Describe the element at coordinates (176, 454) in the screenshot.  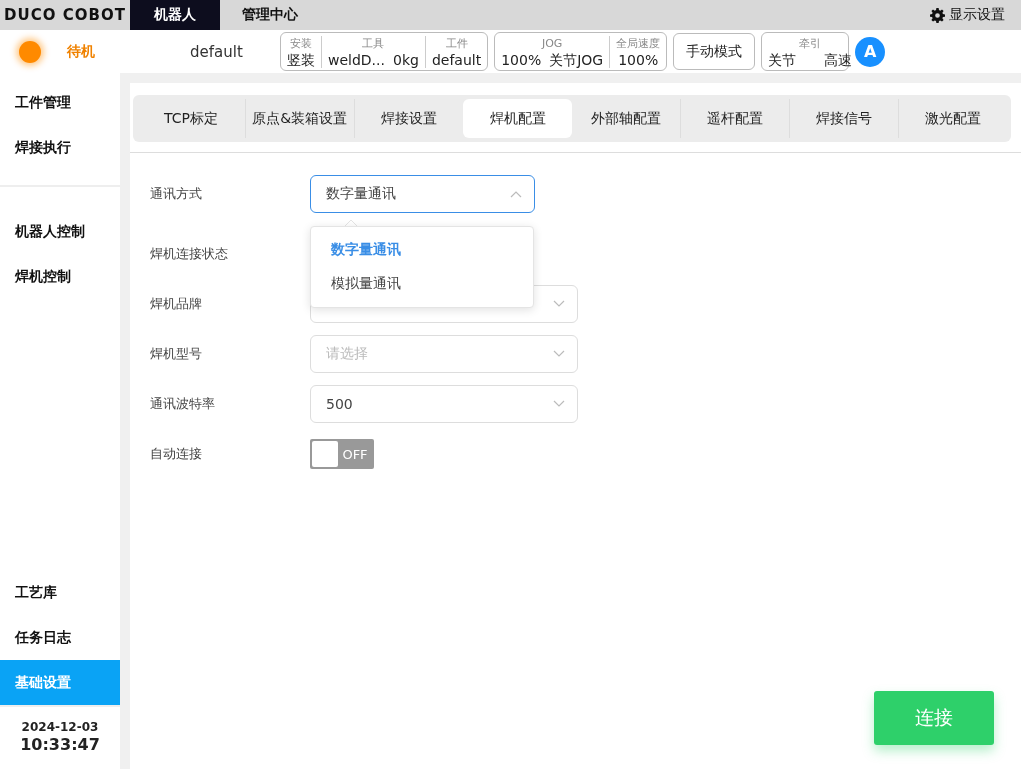
I see `field-label: 自动连接` at that location.